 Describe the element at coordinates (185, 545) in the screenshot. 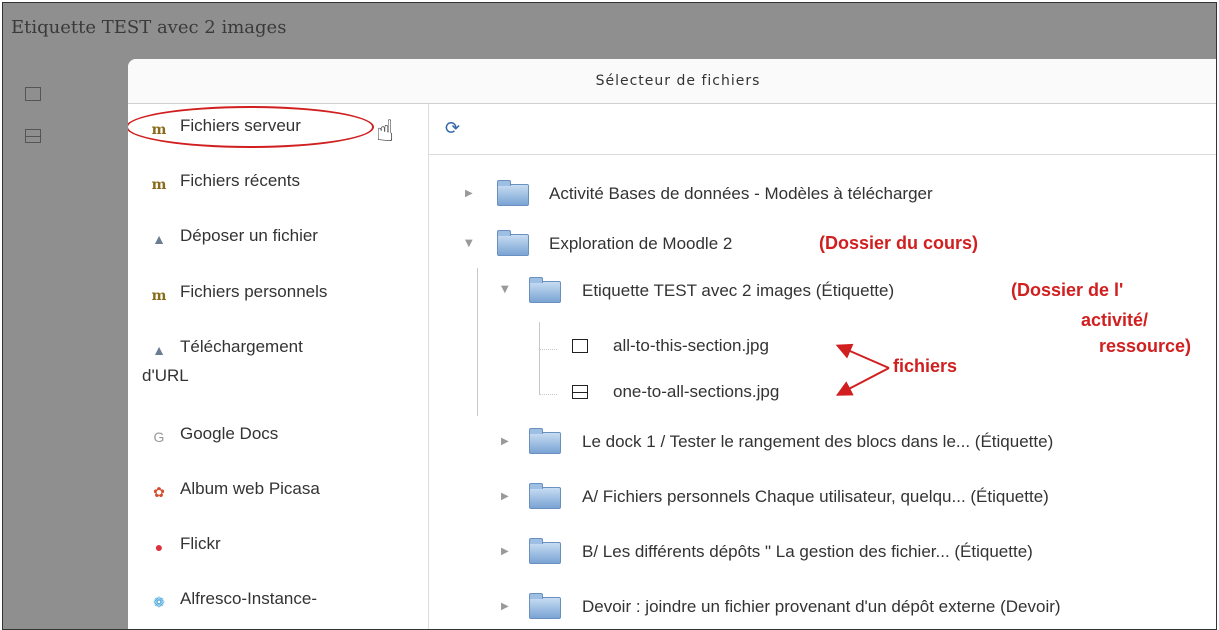

I see `sidebar-item-flickr: ● Flickr` at that location.